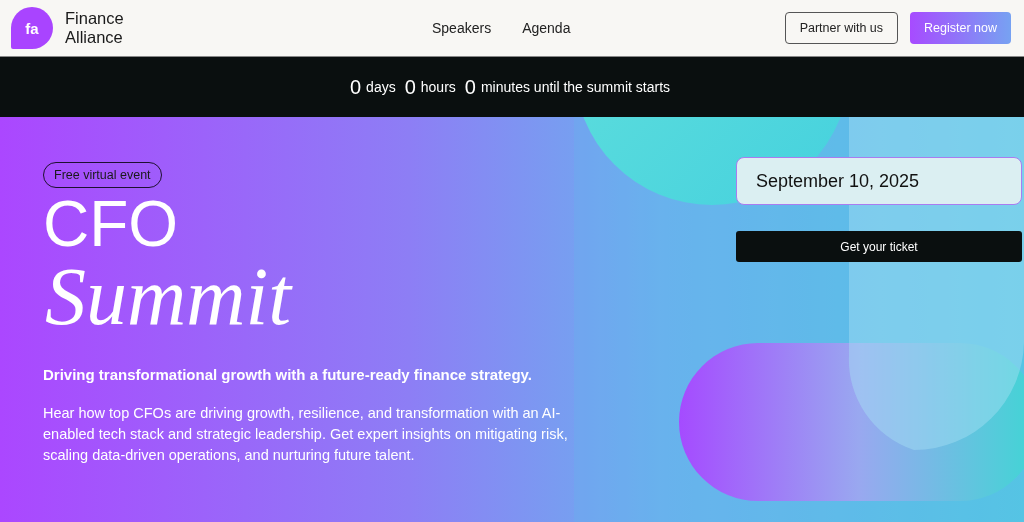 This screenshot has width=1024, height=522. What do you see at coordinates (841, 28) in the screenshot?
I see `partner-button: Partner with us` at bounding box center [841, 28].